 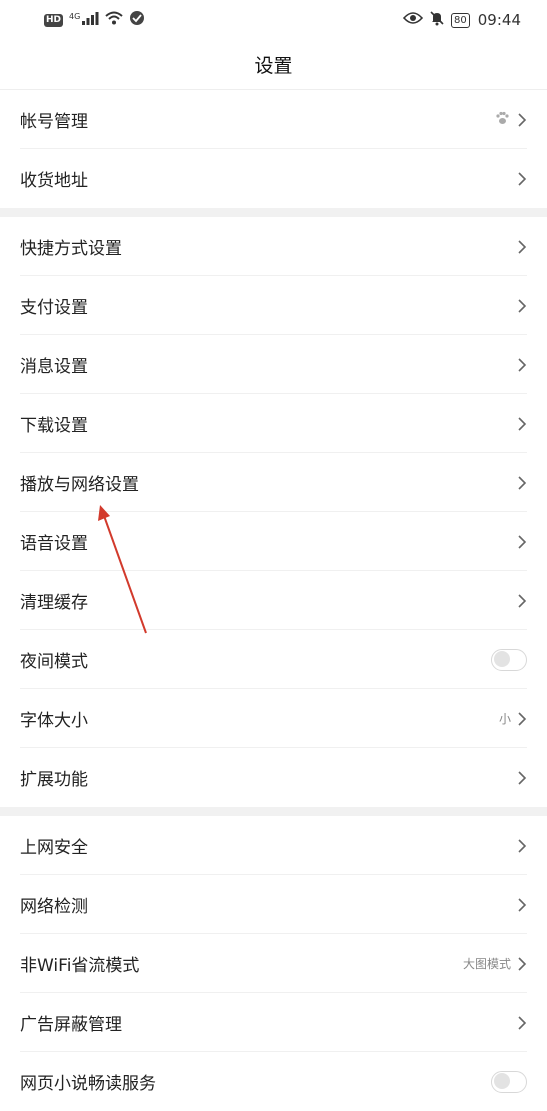 I want to click on settings-item-shortcut: 快捷方式设置, so click(x=273, y=246).